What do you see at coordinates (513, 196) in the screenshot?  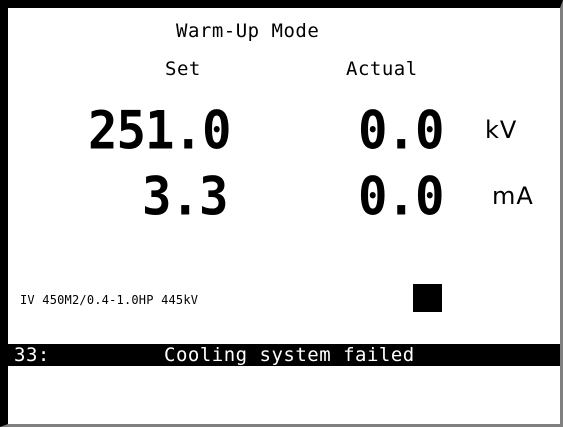 I see `current-unit: mA` at bounding box center [513, 196].